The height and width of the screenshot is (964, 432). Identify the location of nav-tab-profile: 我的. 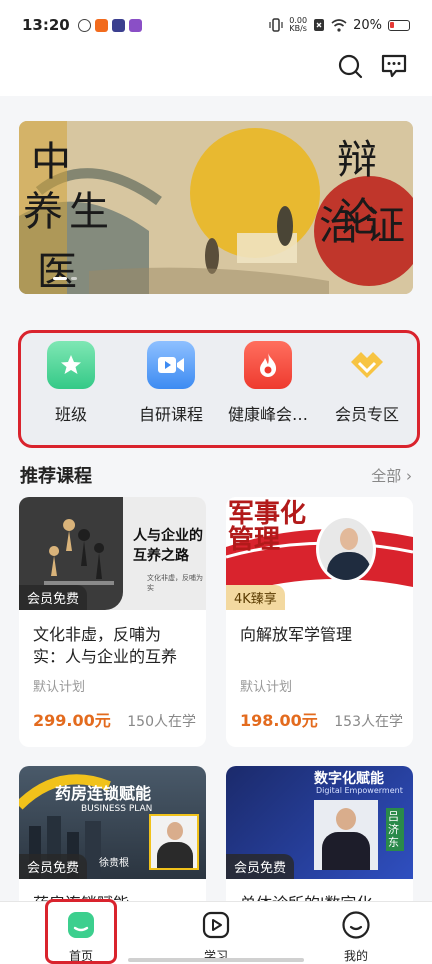
(356, 937).